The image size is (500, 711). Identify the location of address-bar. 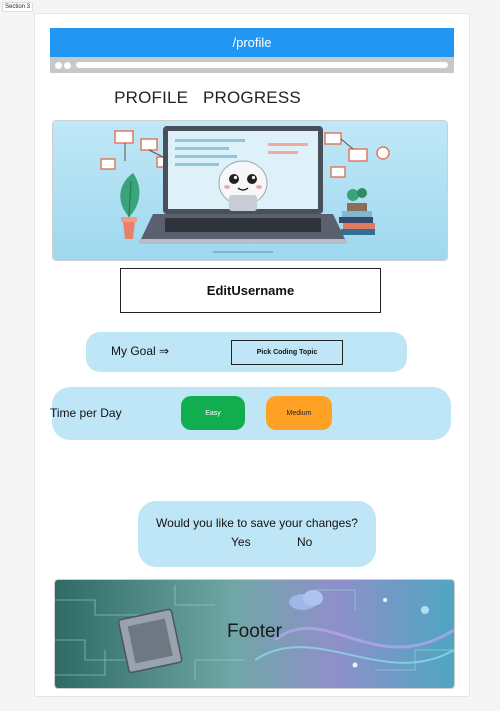
(252, 65).